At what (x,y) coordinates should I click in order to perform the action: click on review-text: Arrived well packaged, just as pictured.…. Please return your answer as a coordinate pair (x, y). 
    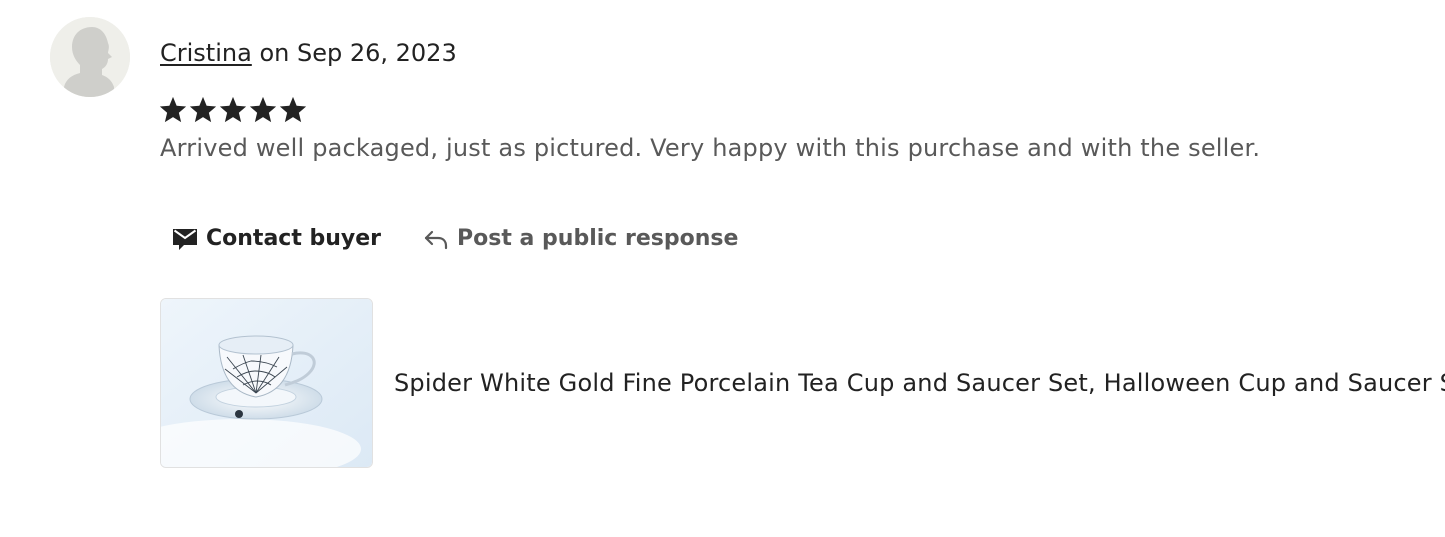
    Looking at the image, I should click on (710, 148).